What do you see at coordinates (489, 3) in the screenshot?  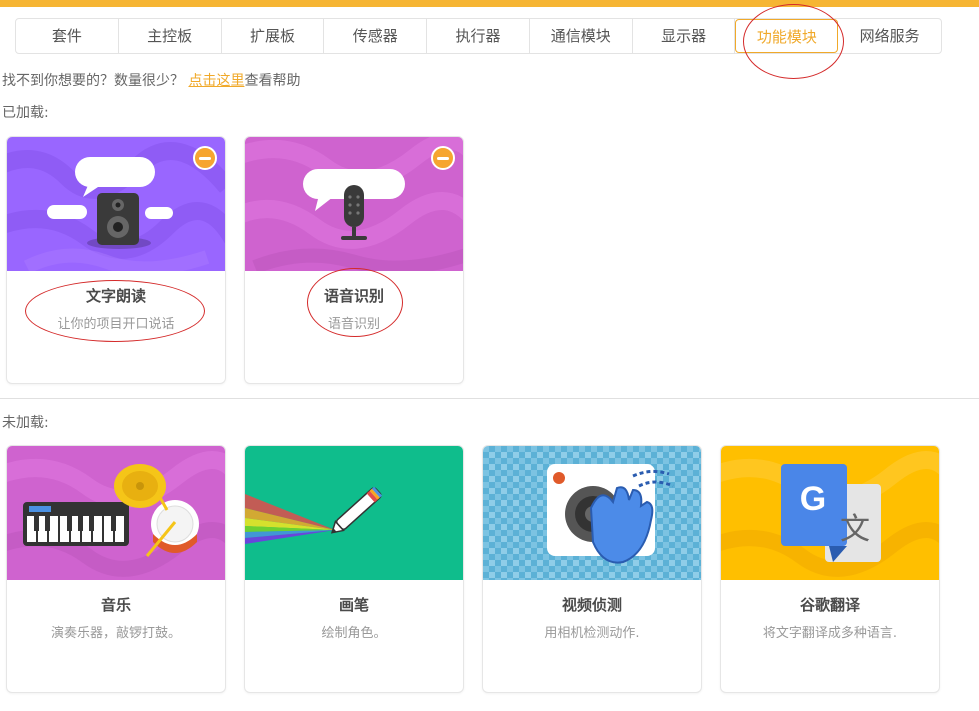 I see `top-accent-bar` at bounding box center [489, 3].